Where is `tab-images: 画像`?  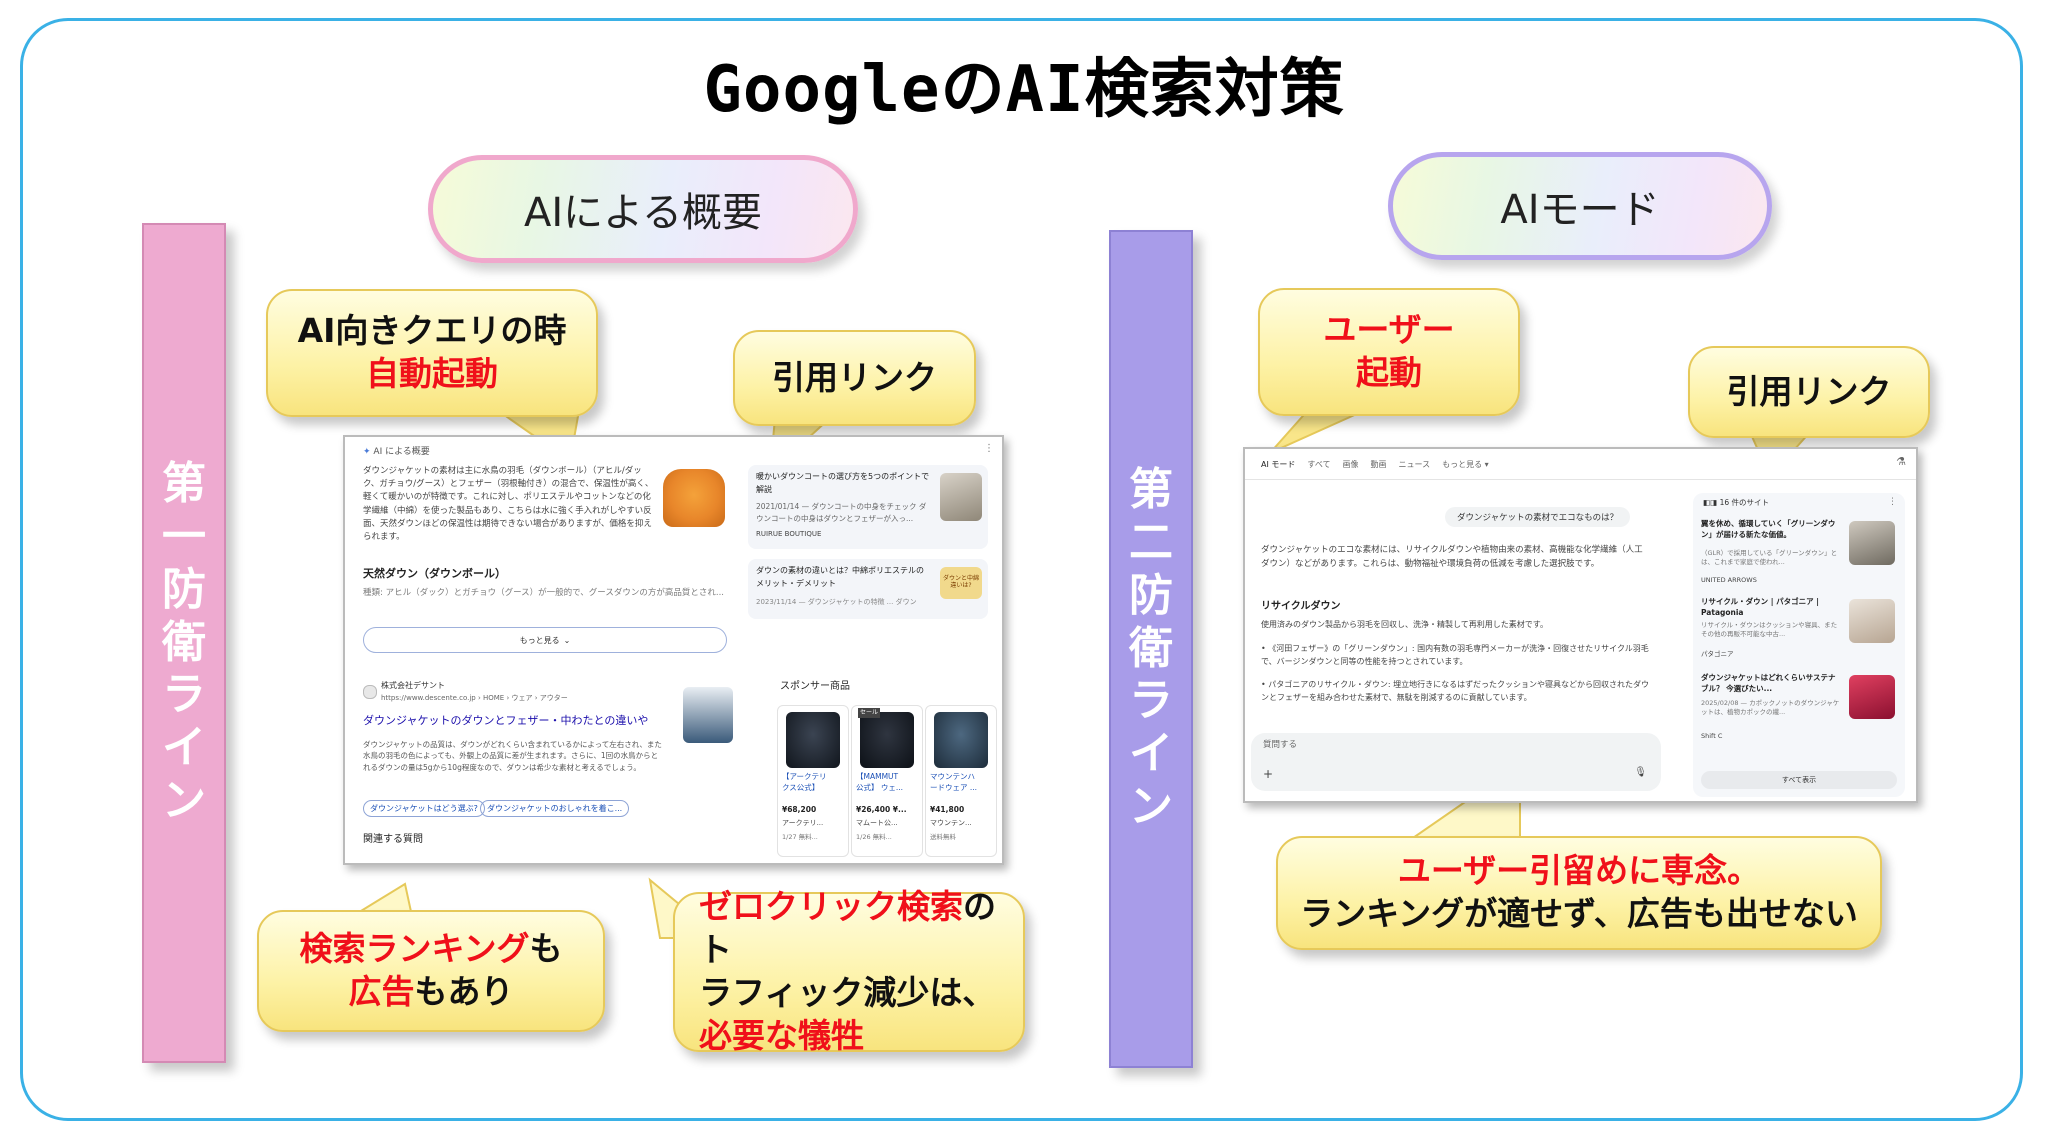 tab-images: 画像 is located at coordinates (1351, 464).